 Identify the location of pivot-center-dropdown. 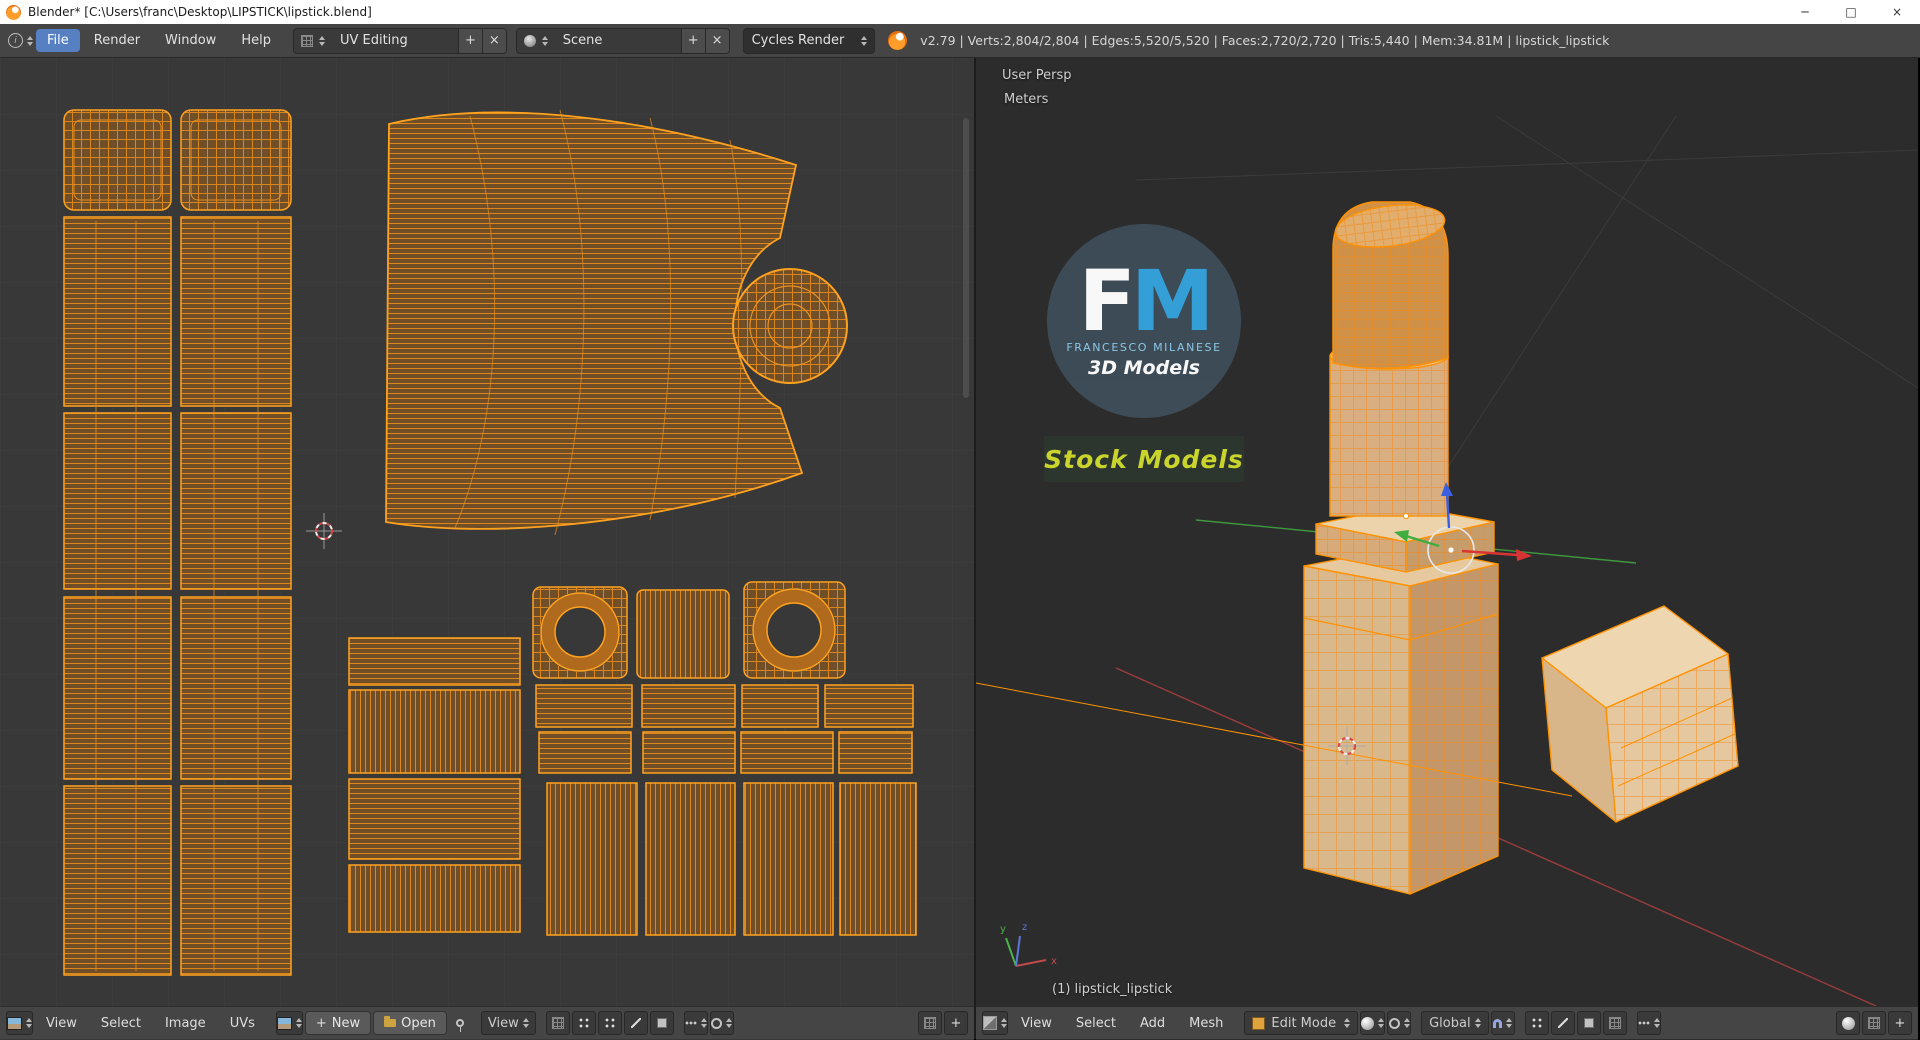
(1399, 1023).